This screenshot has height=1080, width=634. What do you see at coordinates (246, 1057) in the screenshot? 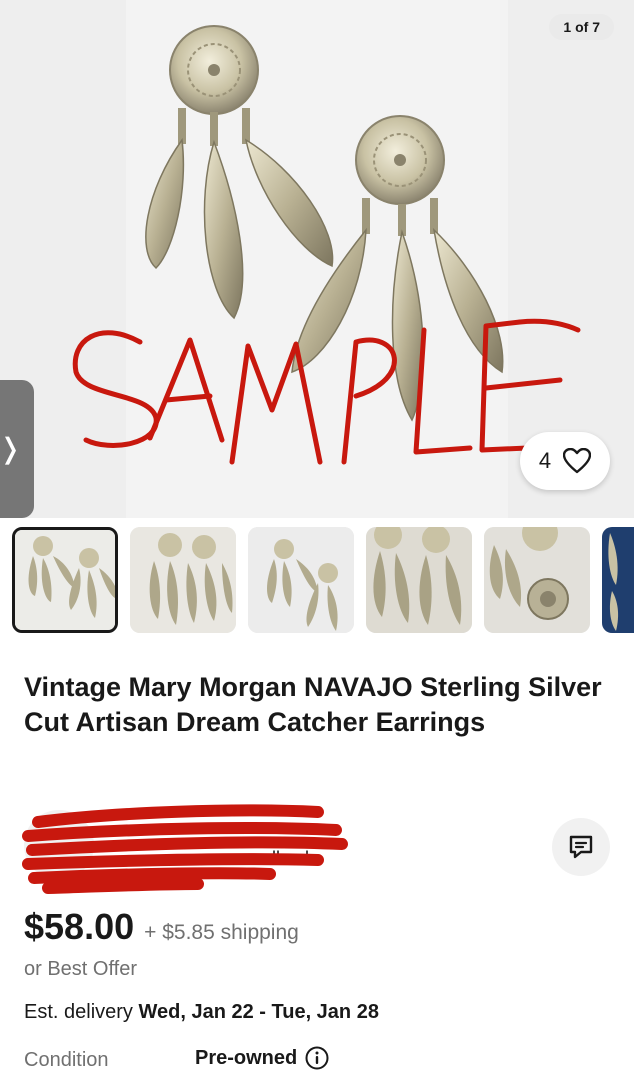
I see `condition-text: Pre-owned` at bounding box center [246, 1057].